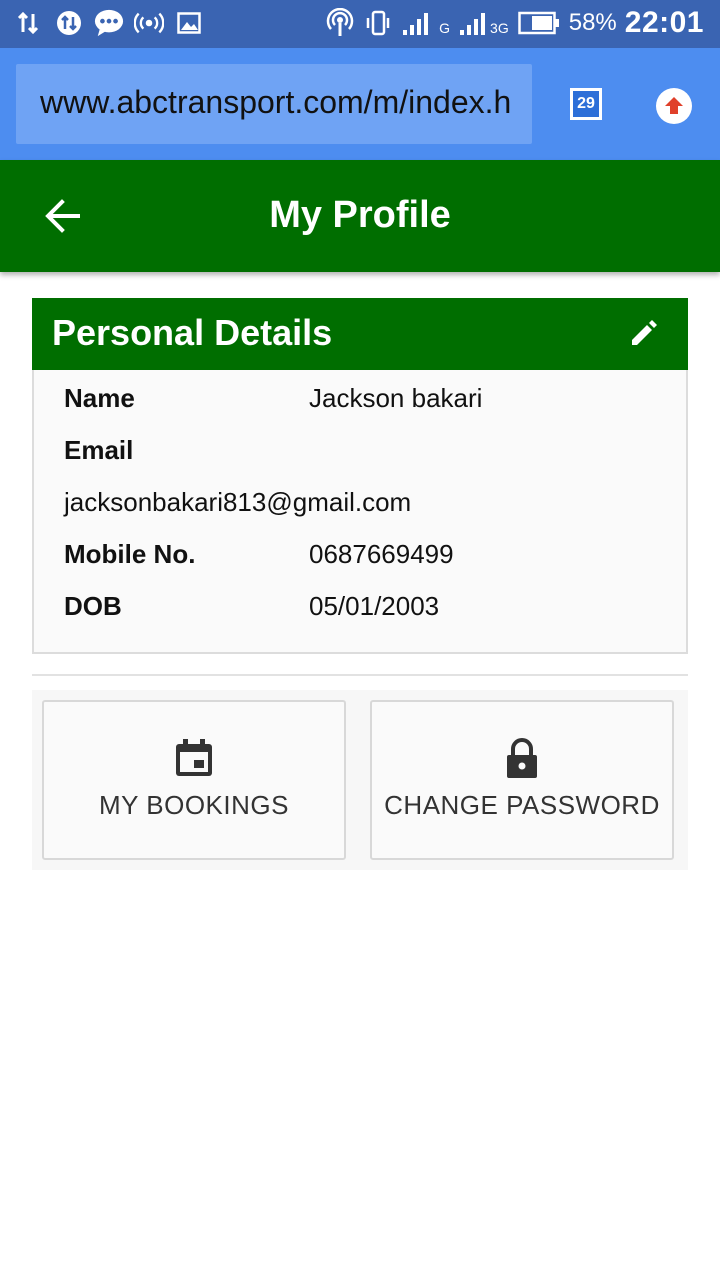 Image resolution: width=720 pixels, height=1280 pixels. What do you see at coordinates (416, 23) in the screenshot?
I see `signal-icon` at bounding box center [416, 23].